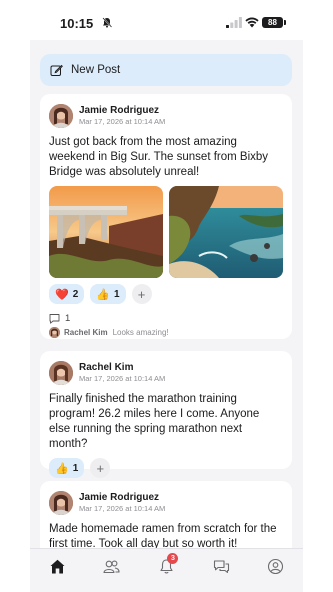  I want to click on new-post-button: New Post, so click(166, 70).